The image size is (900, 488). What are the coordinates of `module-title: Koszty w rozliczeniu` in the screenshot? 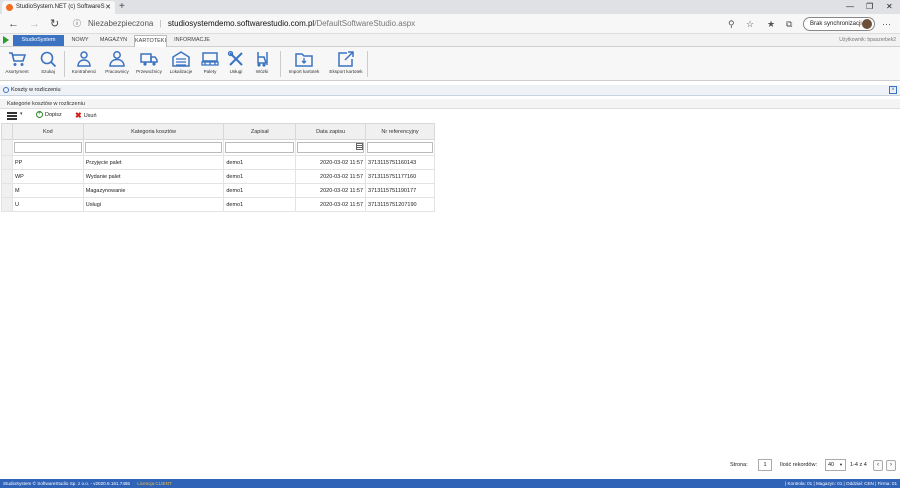 It's located at (36, 90).